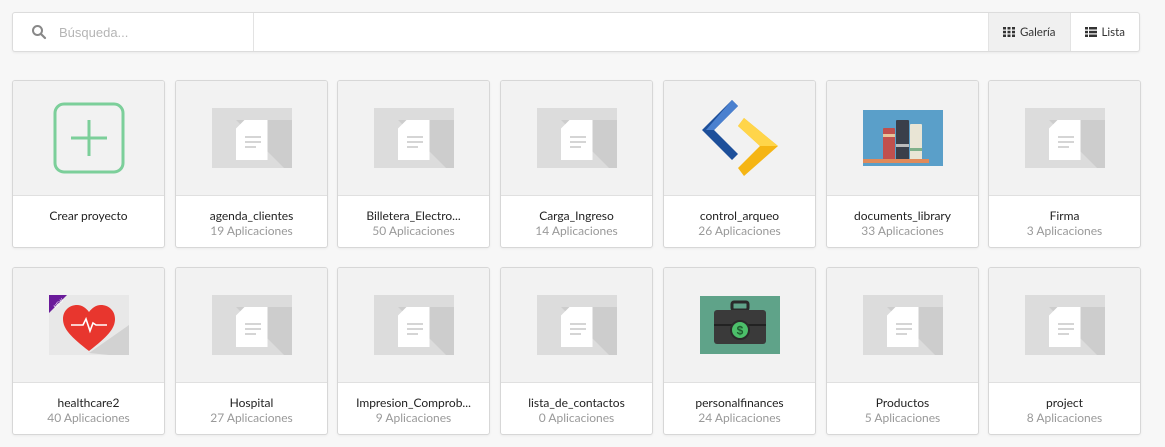  Describe the element at coordinates (902, 230) in the screenshot. I see `project-app-count: 33 Aplicaciones` at that location.